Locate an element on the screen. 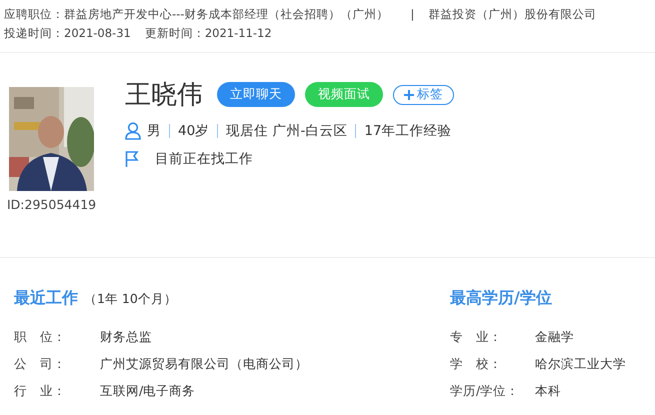  field-label: 学历/学位： is located at coordinates (485, 391).